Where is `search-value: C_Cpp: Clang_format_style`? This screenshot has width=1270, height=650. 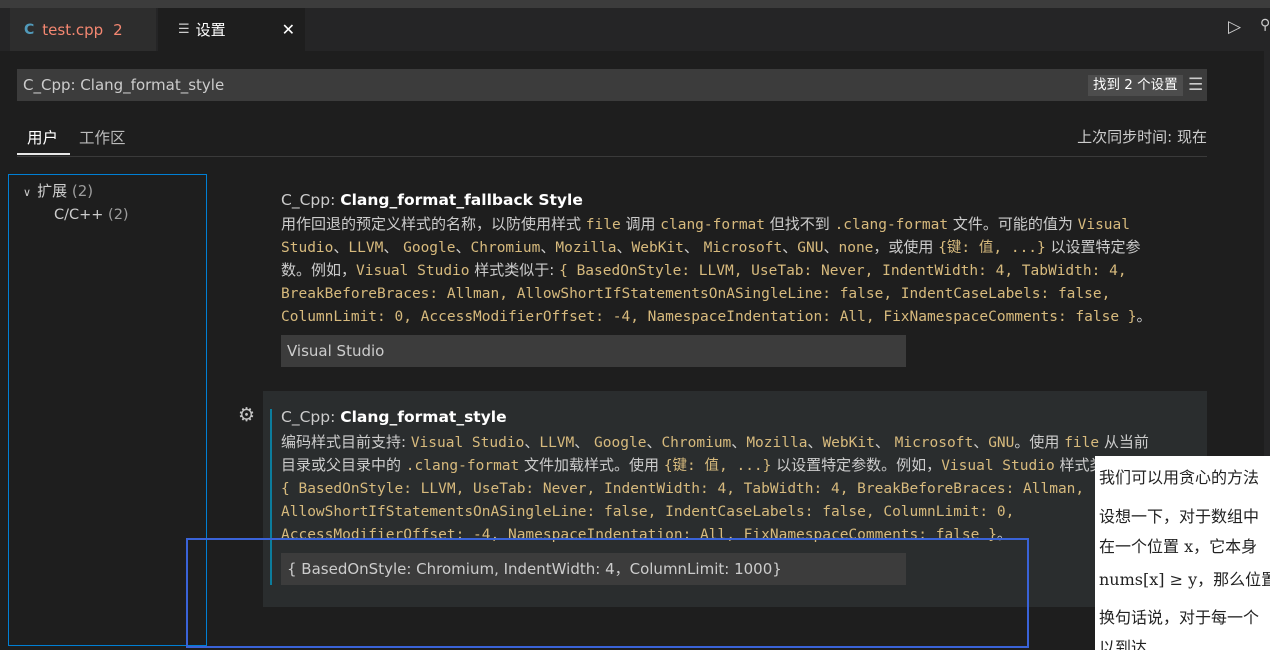 search-value: C_Cpp: Clang_format_style is located at coordinates (123, 85).